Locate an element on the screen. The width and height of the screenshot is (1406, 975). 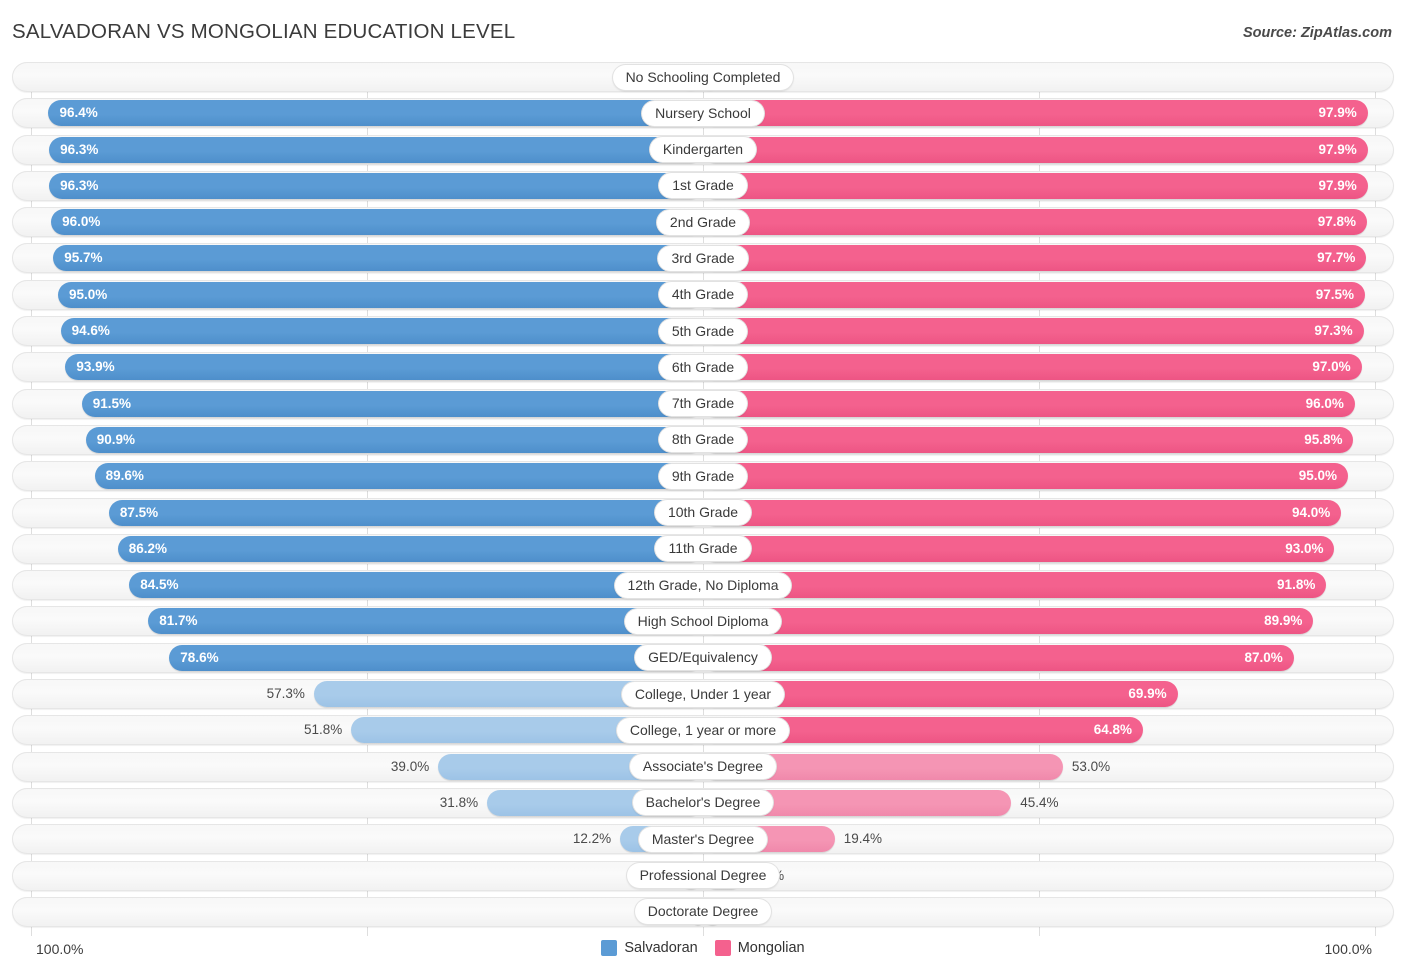
chart-row: 95.0% 97.5% 4th Grade is located at coordinates (703, 294).